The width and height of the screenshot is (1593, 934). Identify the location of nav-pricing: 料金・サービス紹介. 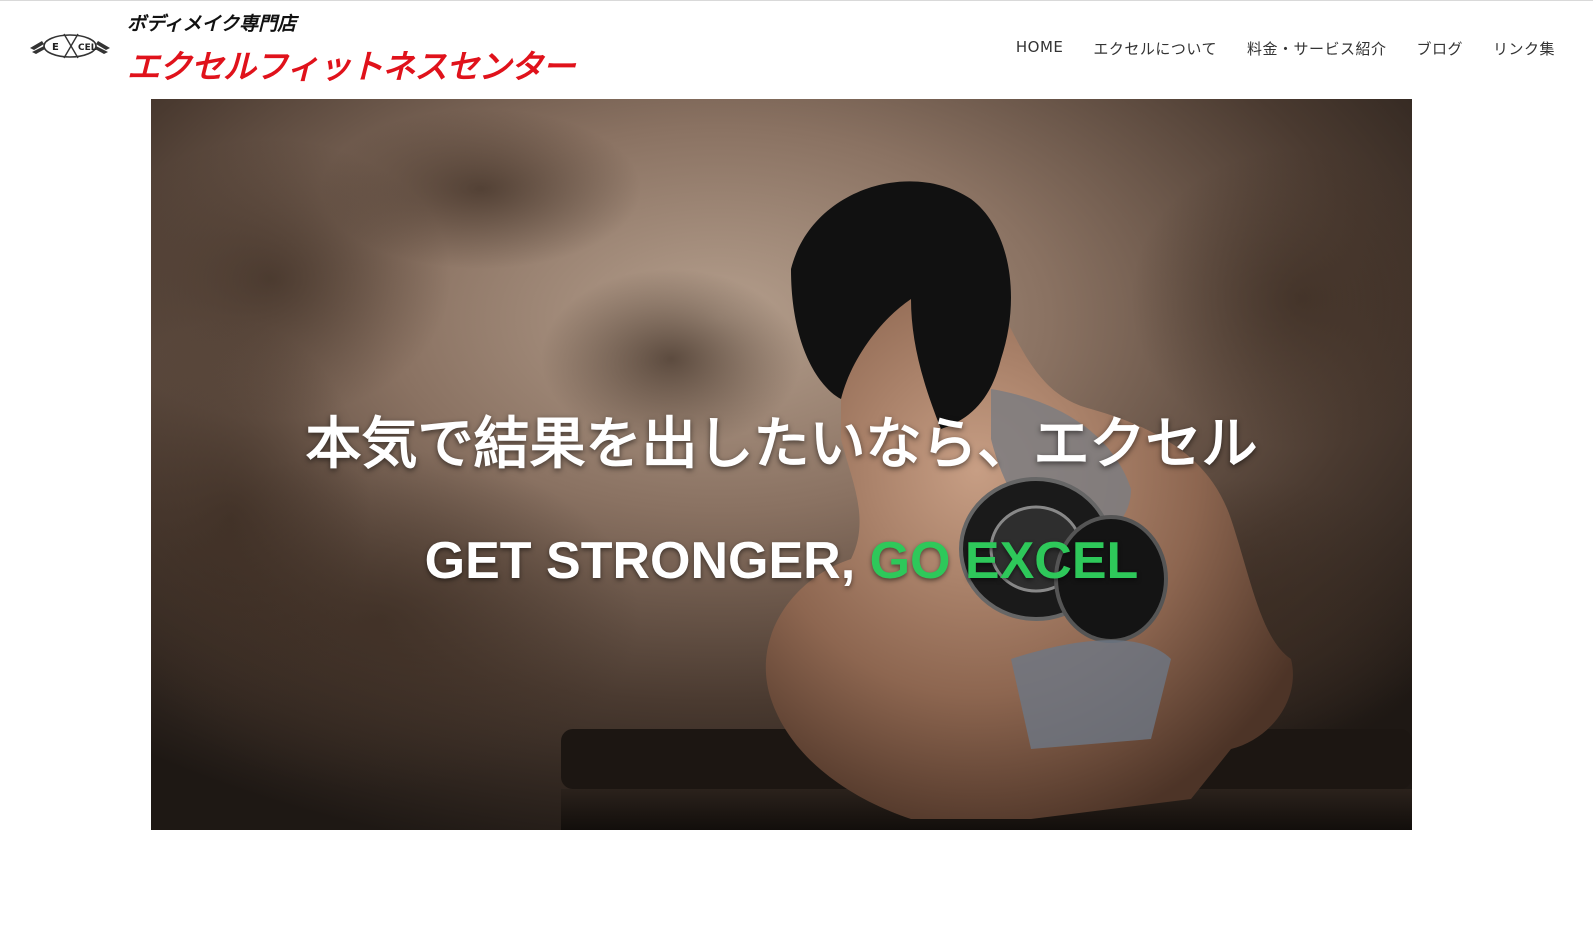
(1317, 48).